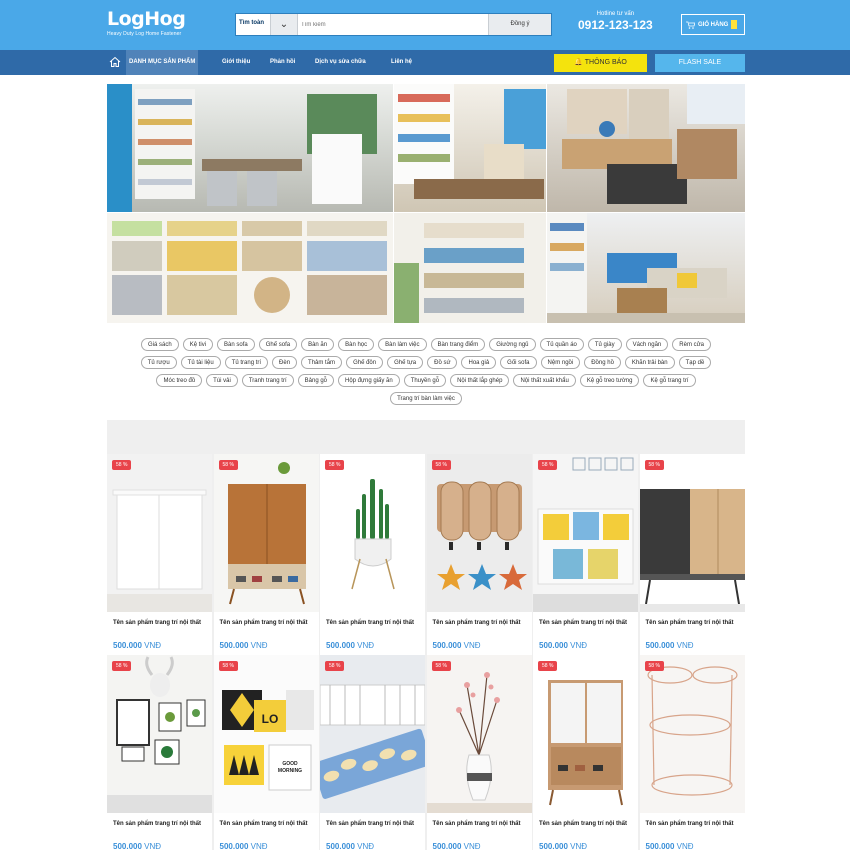  What do you see at coordinates (278, 344) in the screenshot?
I see `tag-chip: Ghế sofa` at bounding box center [278, 344].